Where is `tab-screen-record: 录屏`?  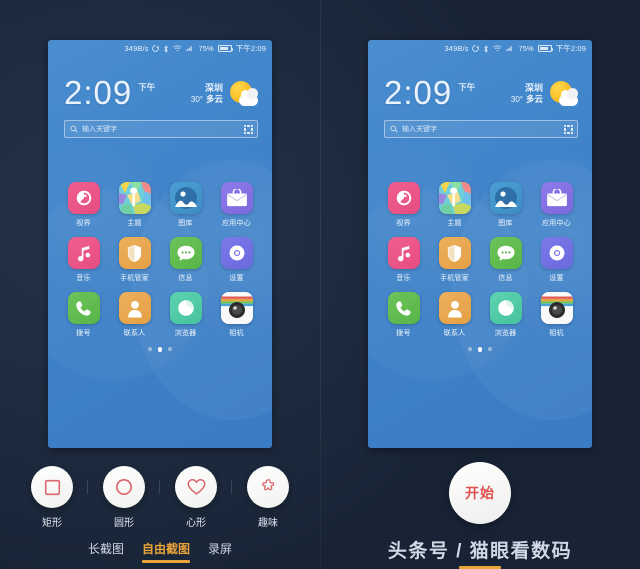
tab-screen-record: 录屏 is located at coordinates (220, 551).